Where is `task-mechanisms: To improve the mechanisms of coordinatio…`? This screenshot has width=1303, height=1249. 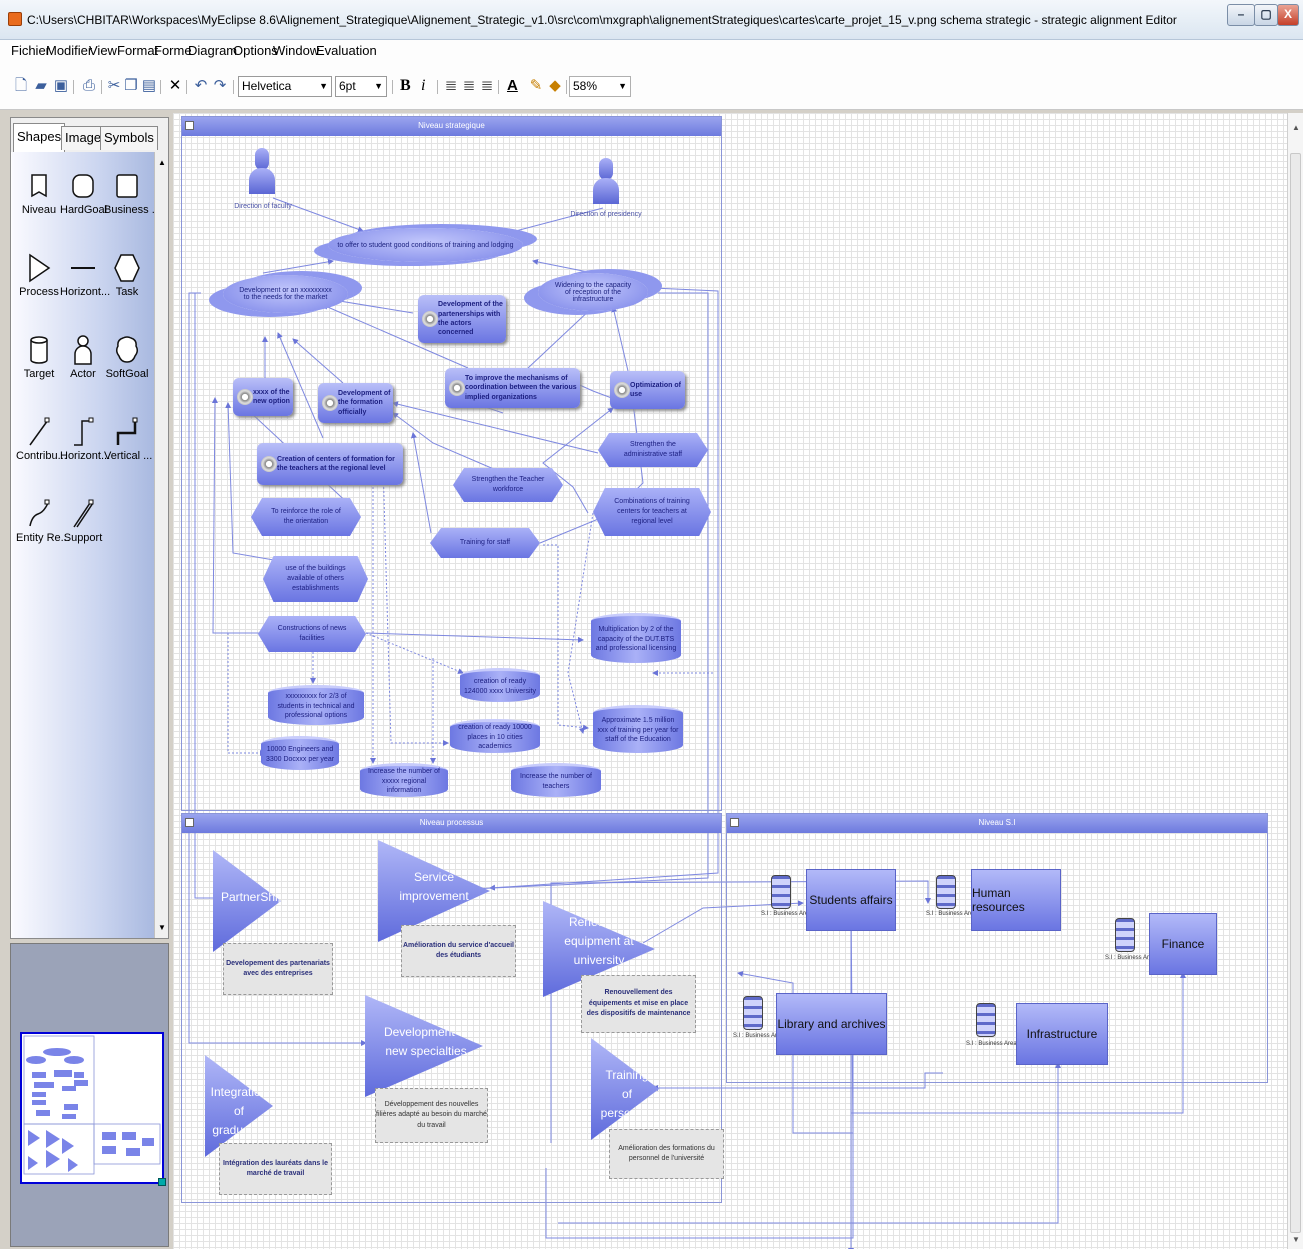
task-mechanisms: To improve the mechanisms of coordinatio… is located at coordinates (512, 388).